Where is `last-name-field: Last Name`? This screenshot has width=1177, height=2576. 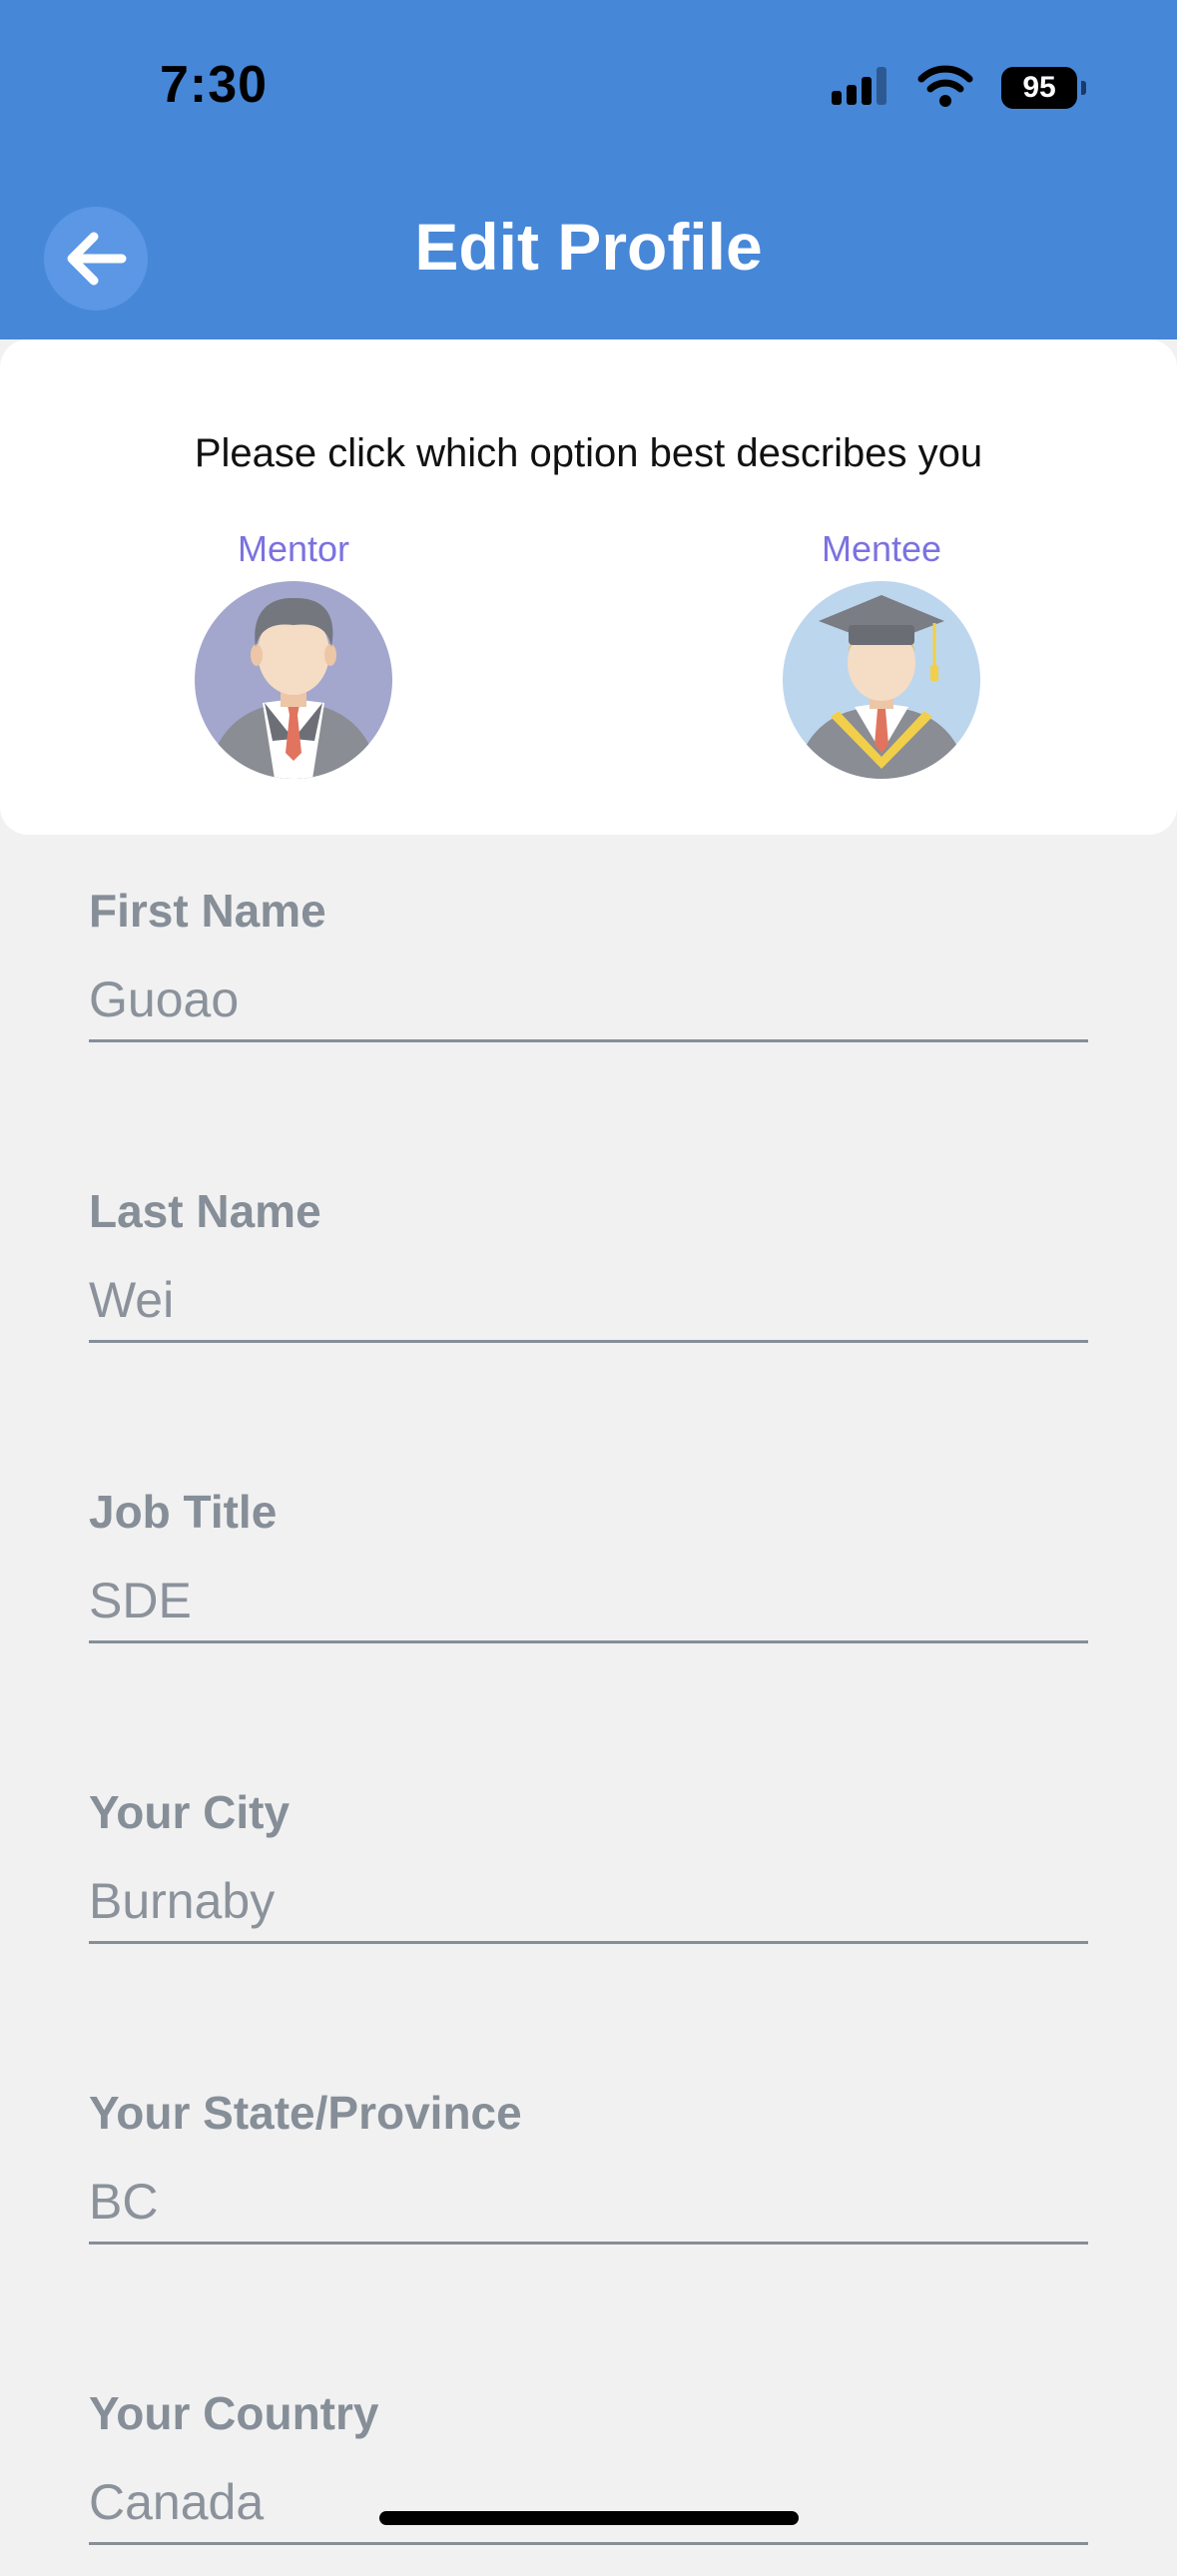
last-name-field: Last Name is located at coordinates (588, 1279).